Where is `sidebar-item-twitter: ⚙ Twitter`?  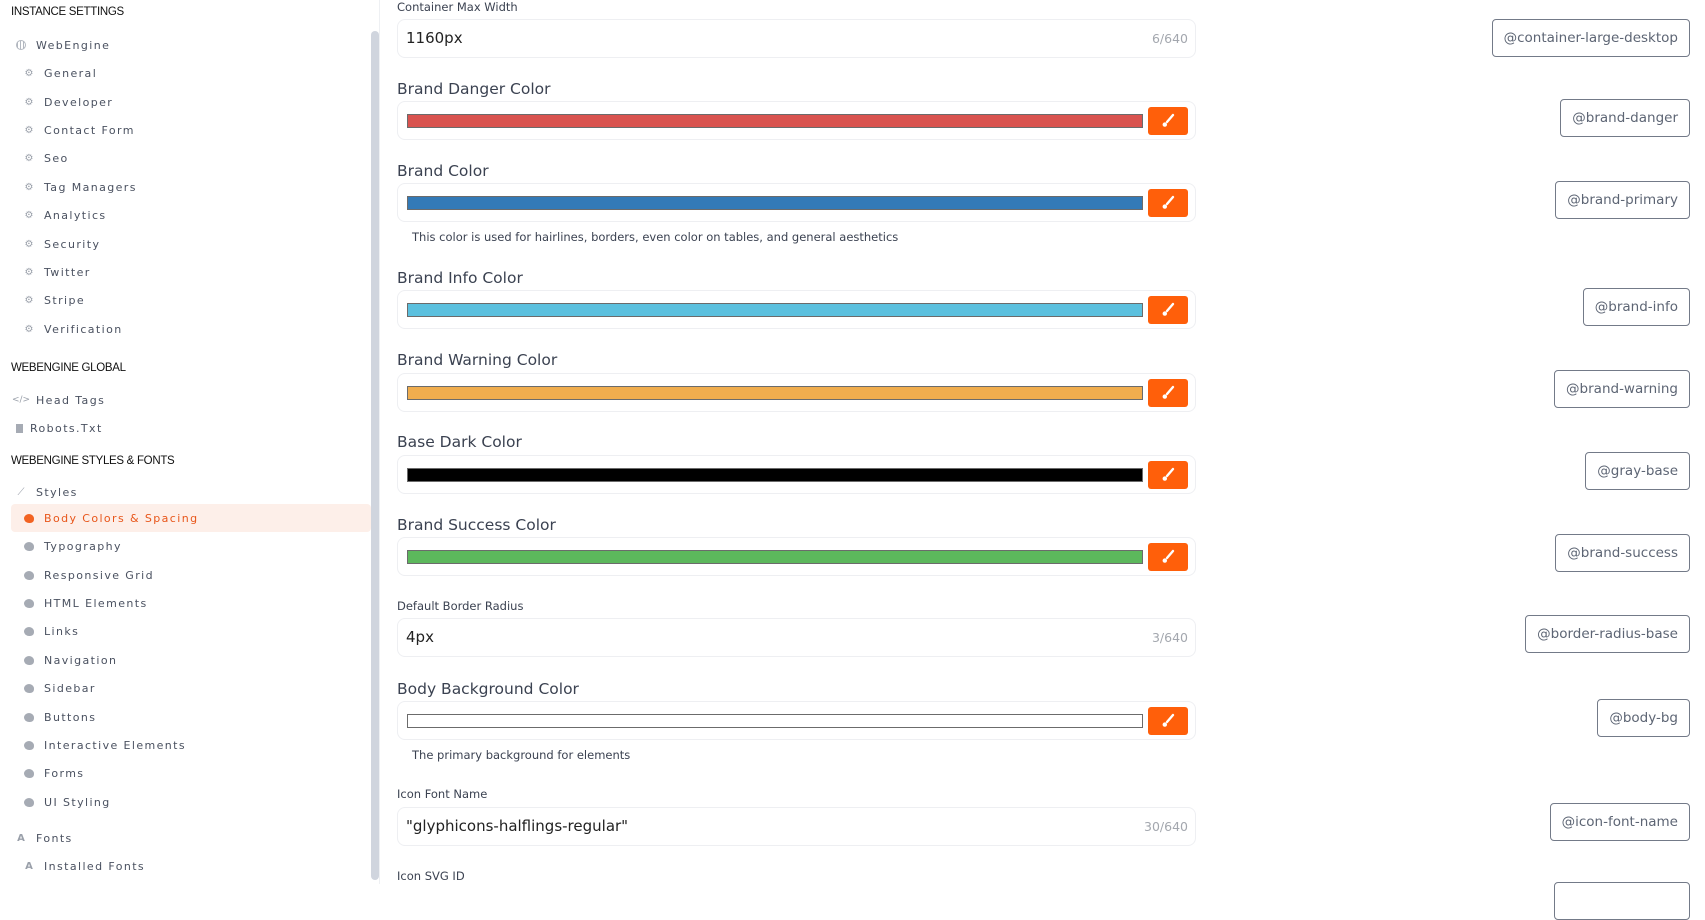
sidebar-item-twitter: ⚙ Twitter is located at coordinates (191, 272).